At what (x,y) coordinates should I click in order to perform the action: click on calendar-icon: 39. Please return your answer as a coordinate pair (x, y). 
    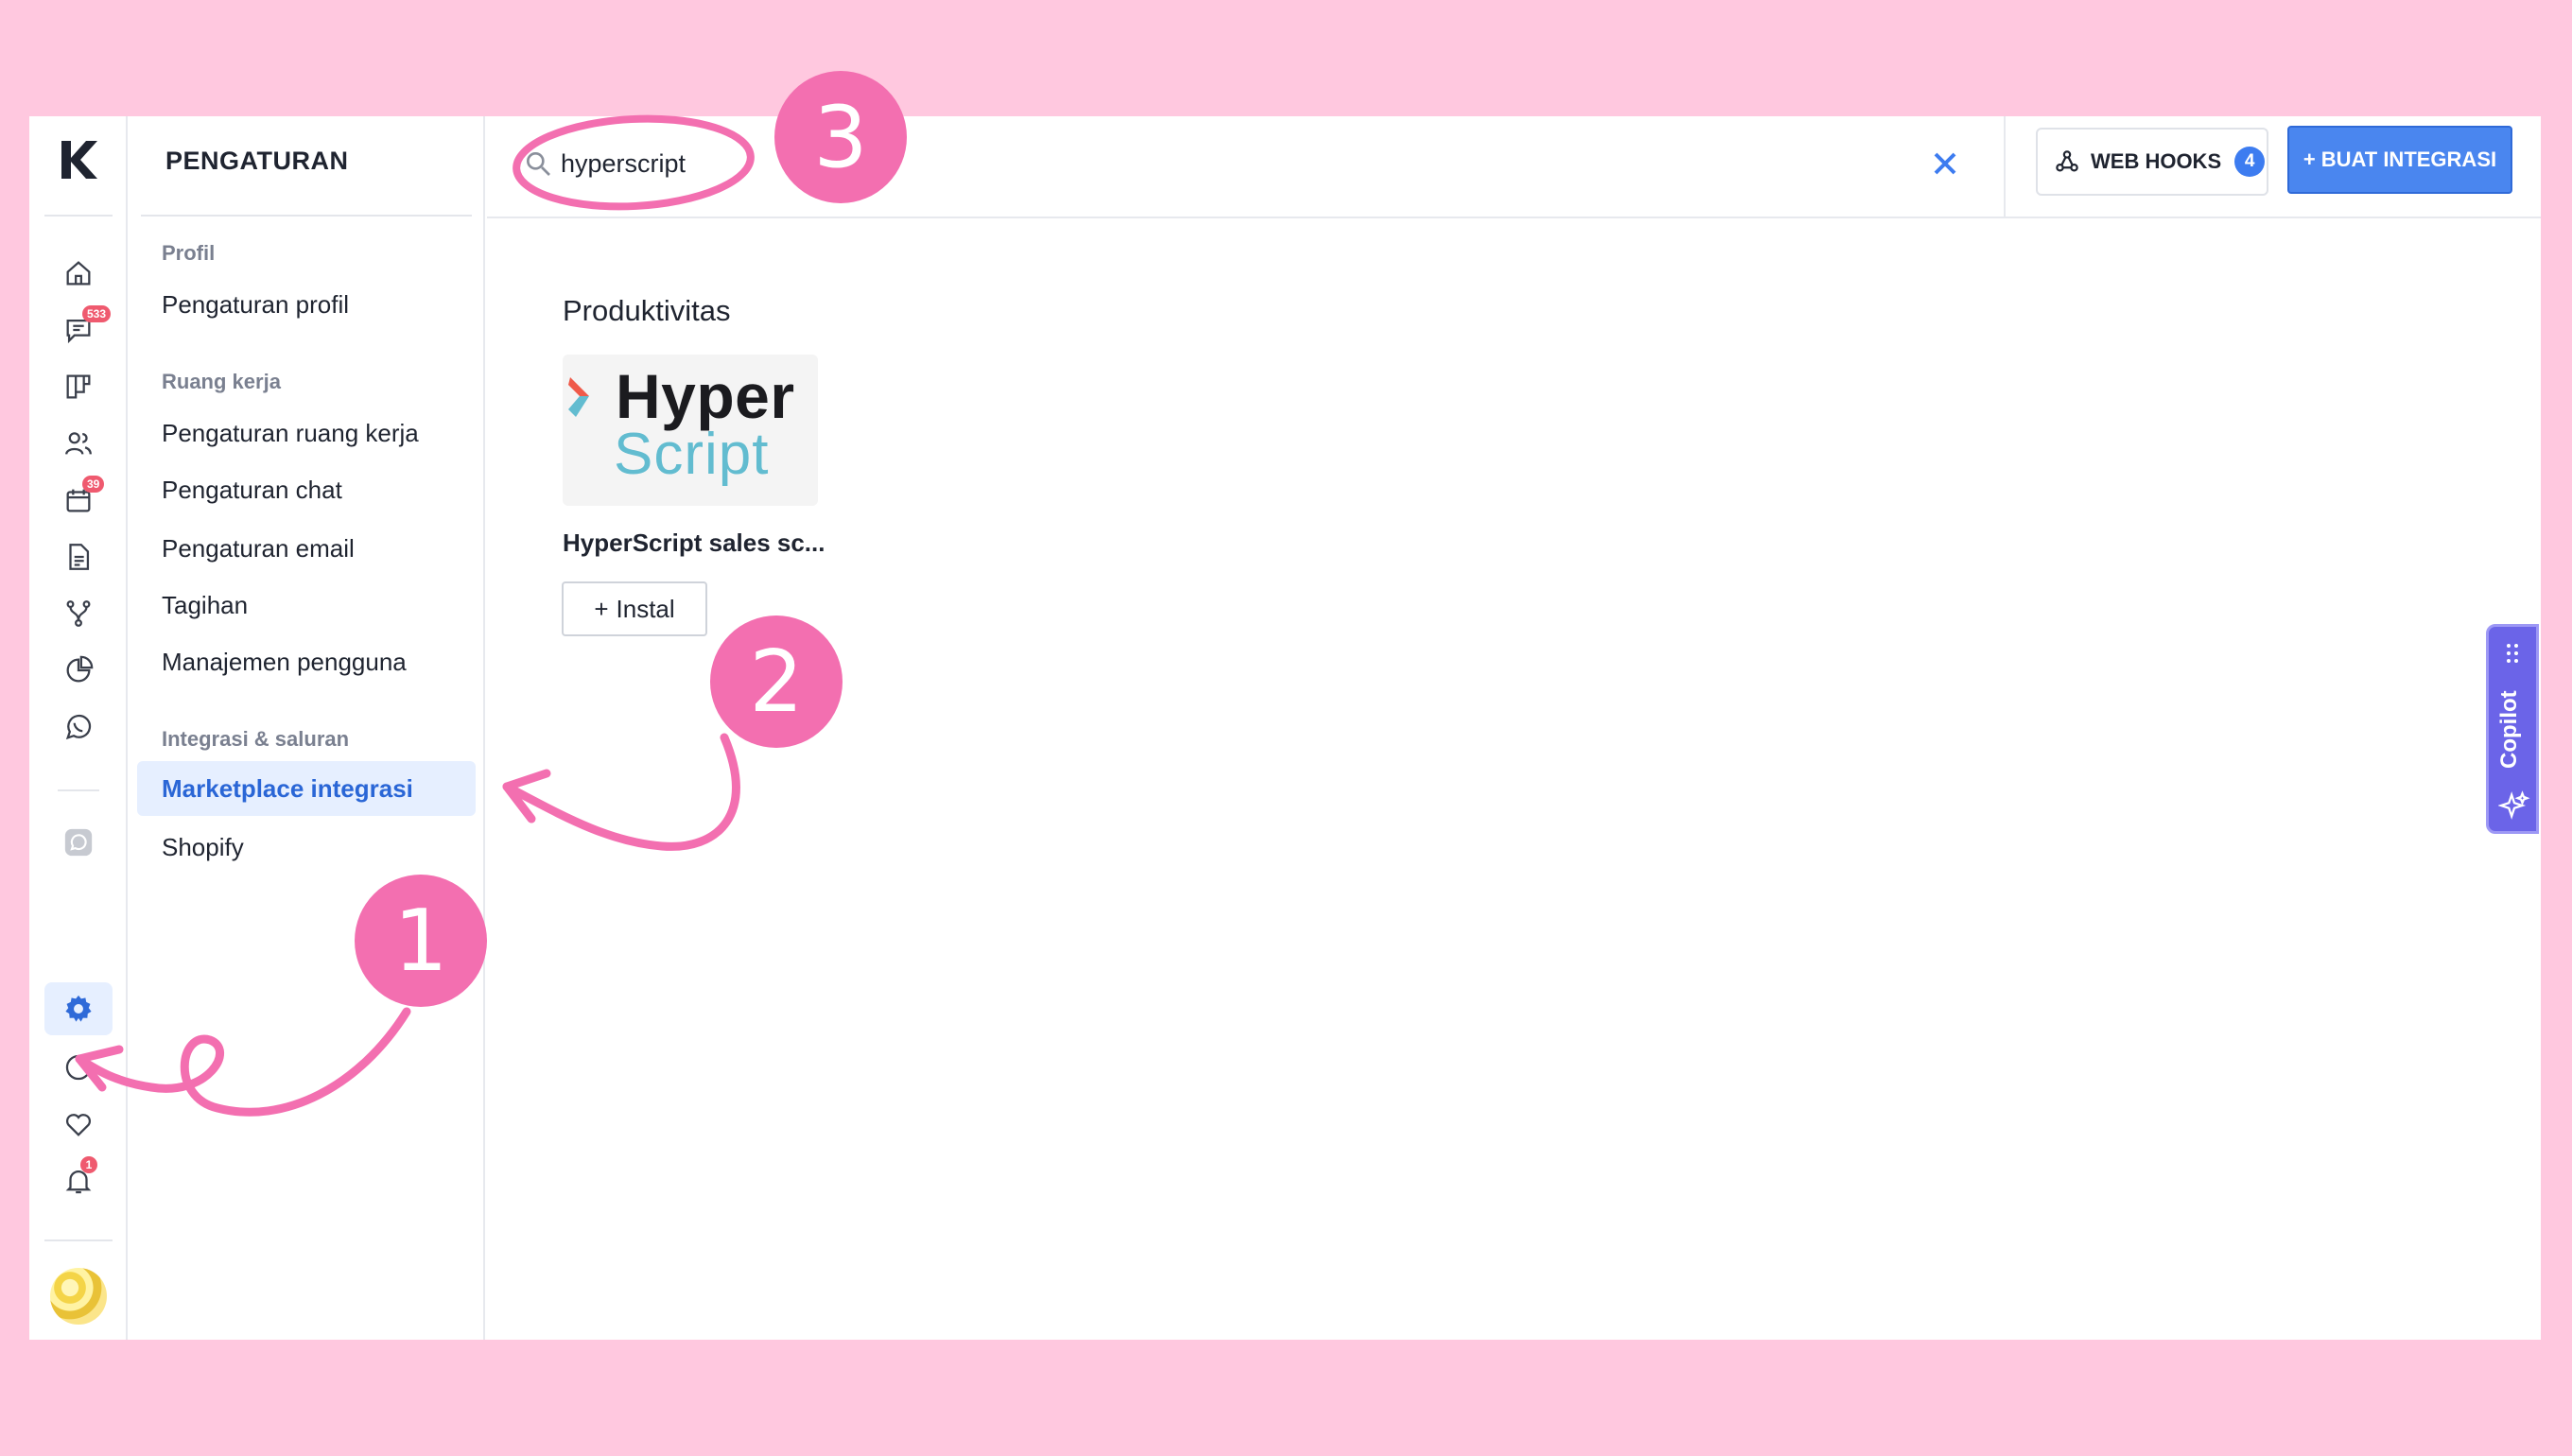
    Looking at the image, I should click on (81, 498).